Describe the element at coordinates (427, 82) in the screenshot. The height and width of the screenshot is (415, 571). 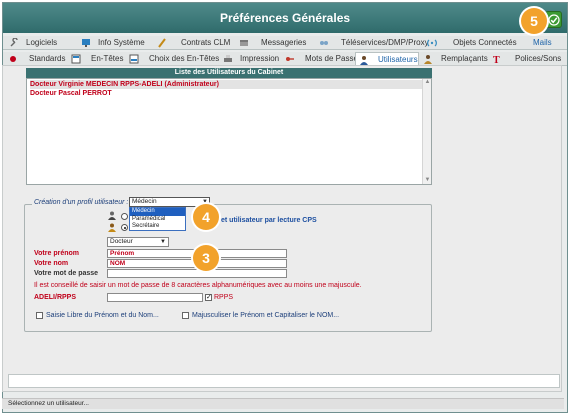
I see `scroll-up-icon: ▲` at that location.